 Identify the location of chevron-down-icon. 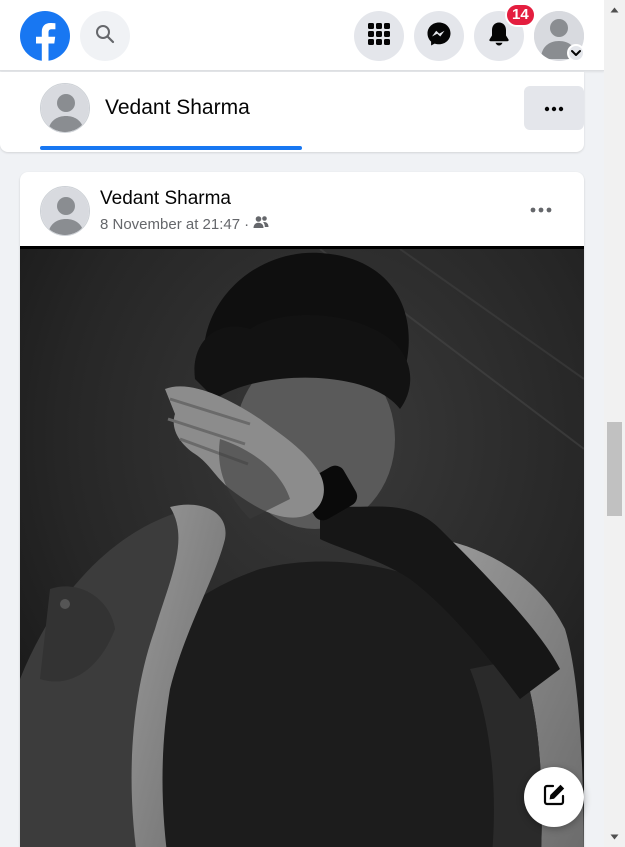
(576, 53).